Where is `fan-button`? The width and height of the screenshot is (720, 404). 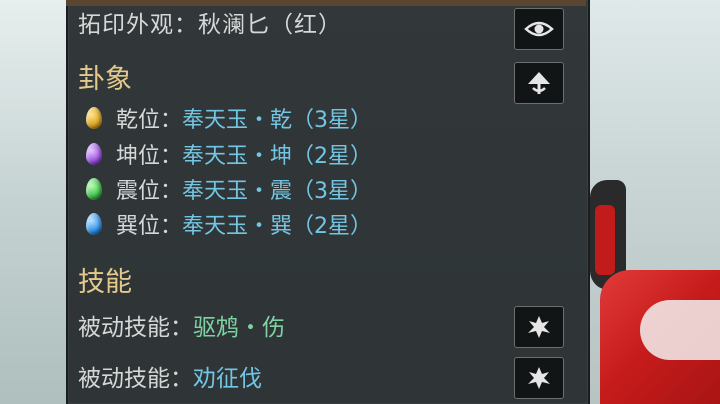
fan-button is located at coordinates (539, 83).